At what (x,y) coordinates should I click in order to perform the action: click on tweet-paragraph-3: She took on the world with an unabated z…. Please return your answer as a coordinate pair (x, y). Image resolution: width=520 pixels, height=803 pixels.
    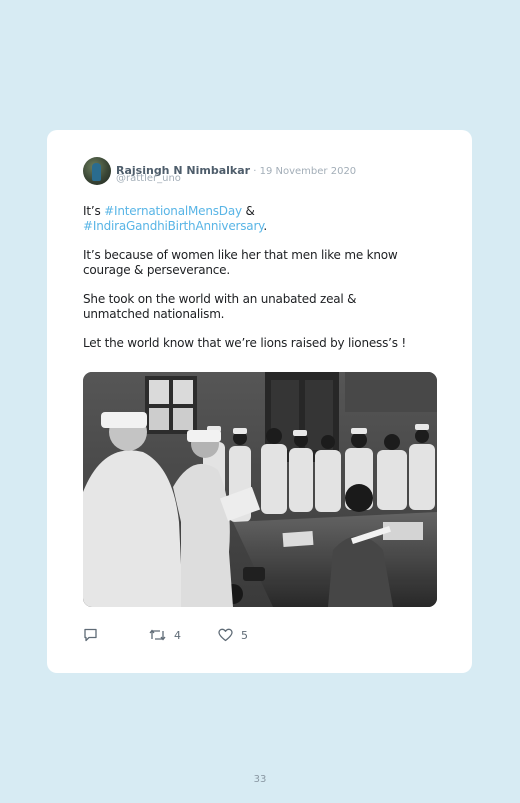
    Looking at the image, I should click on (220, 306).